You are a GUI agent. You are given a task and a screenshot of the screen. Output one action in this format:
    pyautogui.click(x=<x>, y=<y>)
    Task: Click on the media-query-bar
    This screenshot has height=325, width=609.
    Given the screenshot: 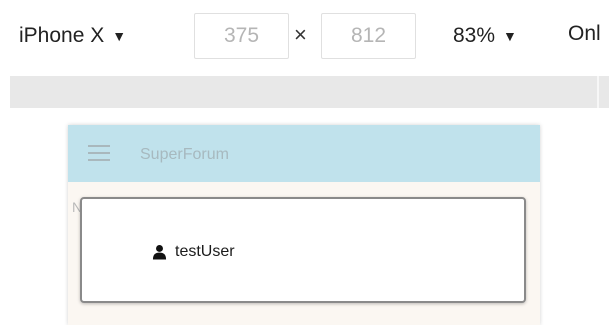 What is the action you would take?
    pyautogui.click(x=309, y=92)
    